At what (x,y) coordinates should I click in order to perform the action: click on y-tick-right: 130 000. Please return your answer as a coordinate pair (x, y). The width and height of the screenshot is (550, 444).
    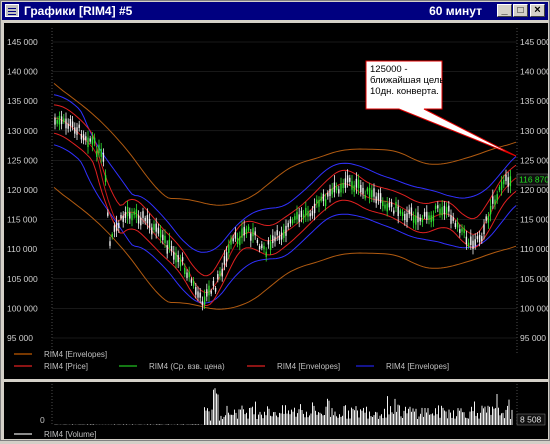
    Looking at the image, I should click on (534, 131).